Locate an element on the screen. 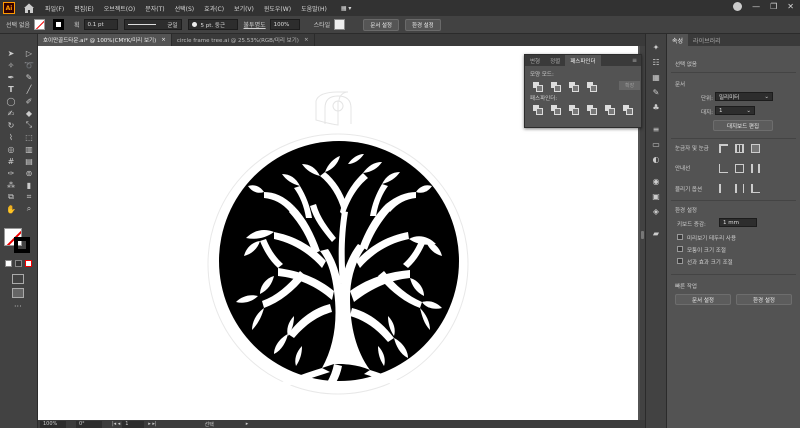 This screenshot has height=428, width=800. scale-strokes-checkbox is located at coordinates (680, 261).